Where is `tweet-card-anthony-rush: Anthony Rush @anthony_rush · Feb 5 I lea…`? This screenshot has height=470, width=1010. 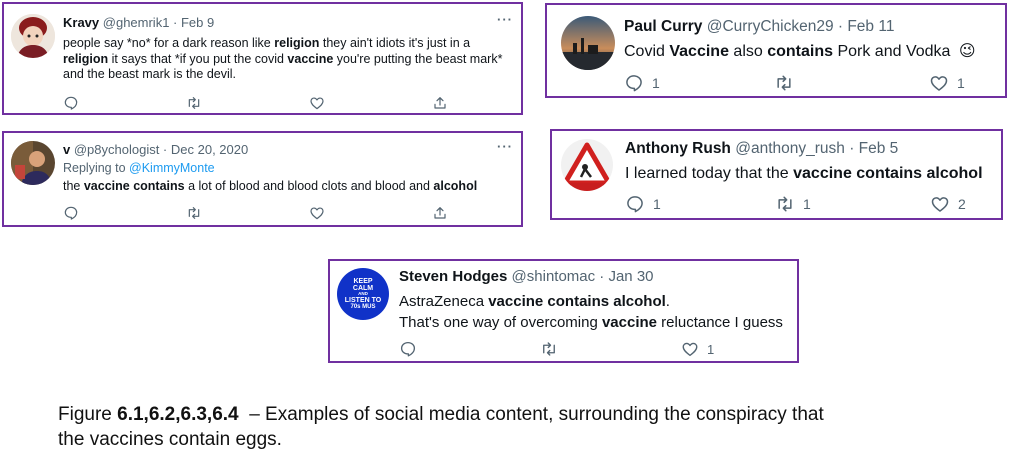
tweet-card-anthony-rush: Anthony Rush @anthony_rush · Feb 5 I lea… is located at coordinates (776, 174).